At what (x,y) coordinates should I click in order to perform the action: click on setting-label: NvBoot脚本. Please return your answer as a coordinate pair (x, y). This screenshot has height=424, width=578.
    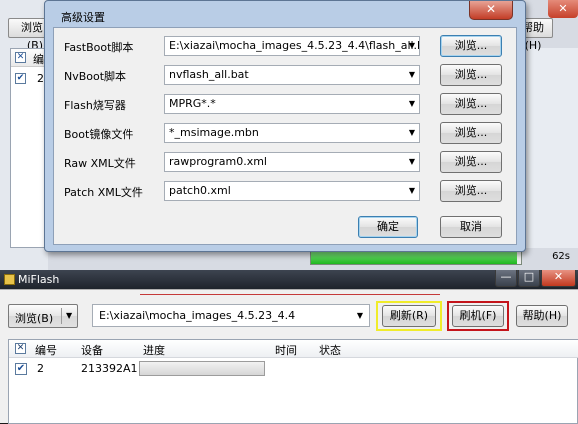
    Looking at the image, I should click on (95, 76).